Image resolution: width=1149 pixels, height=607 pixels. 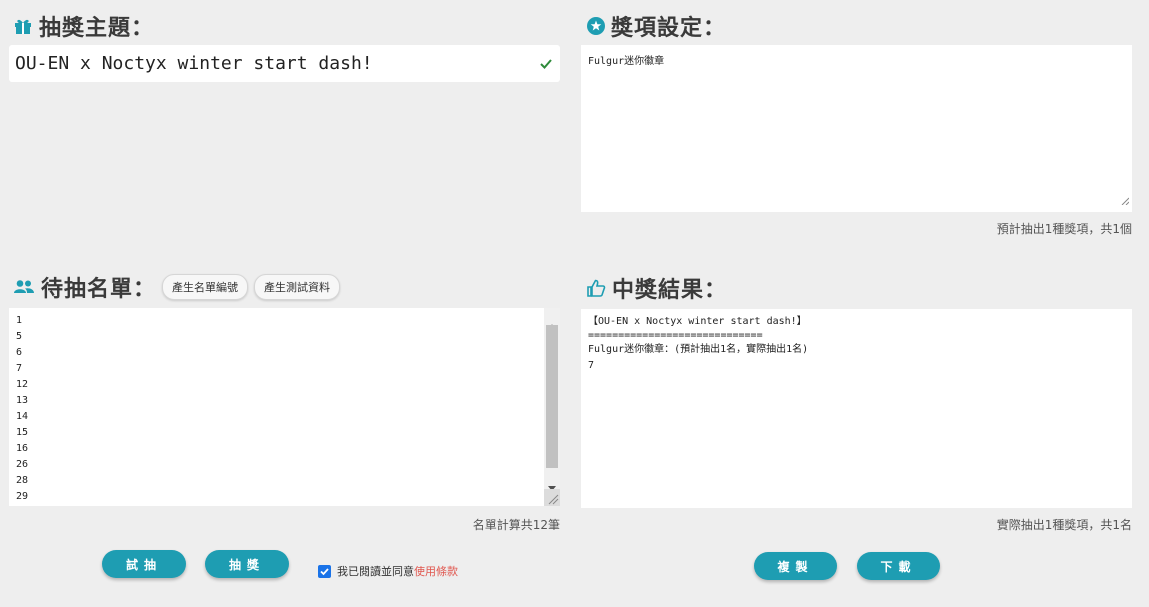 I want to click on result-line: Fulgur迷你徽章：(預計抽出1名，實際抽出1名), so click(x=698, y=349).